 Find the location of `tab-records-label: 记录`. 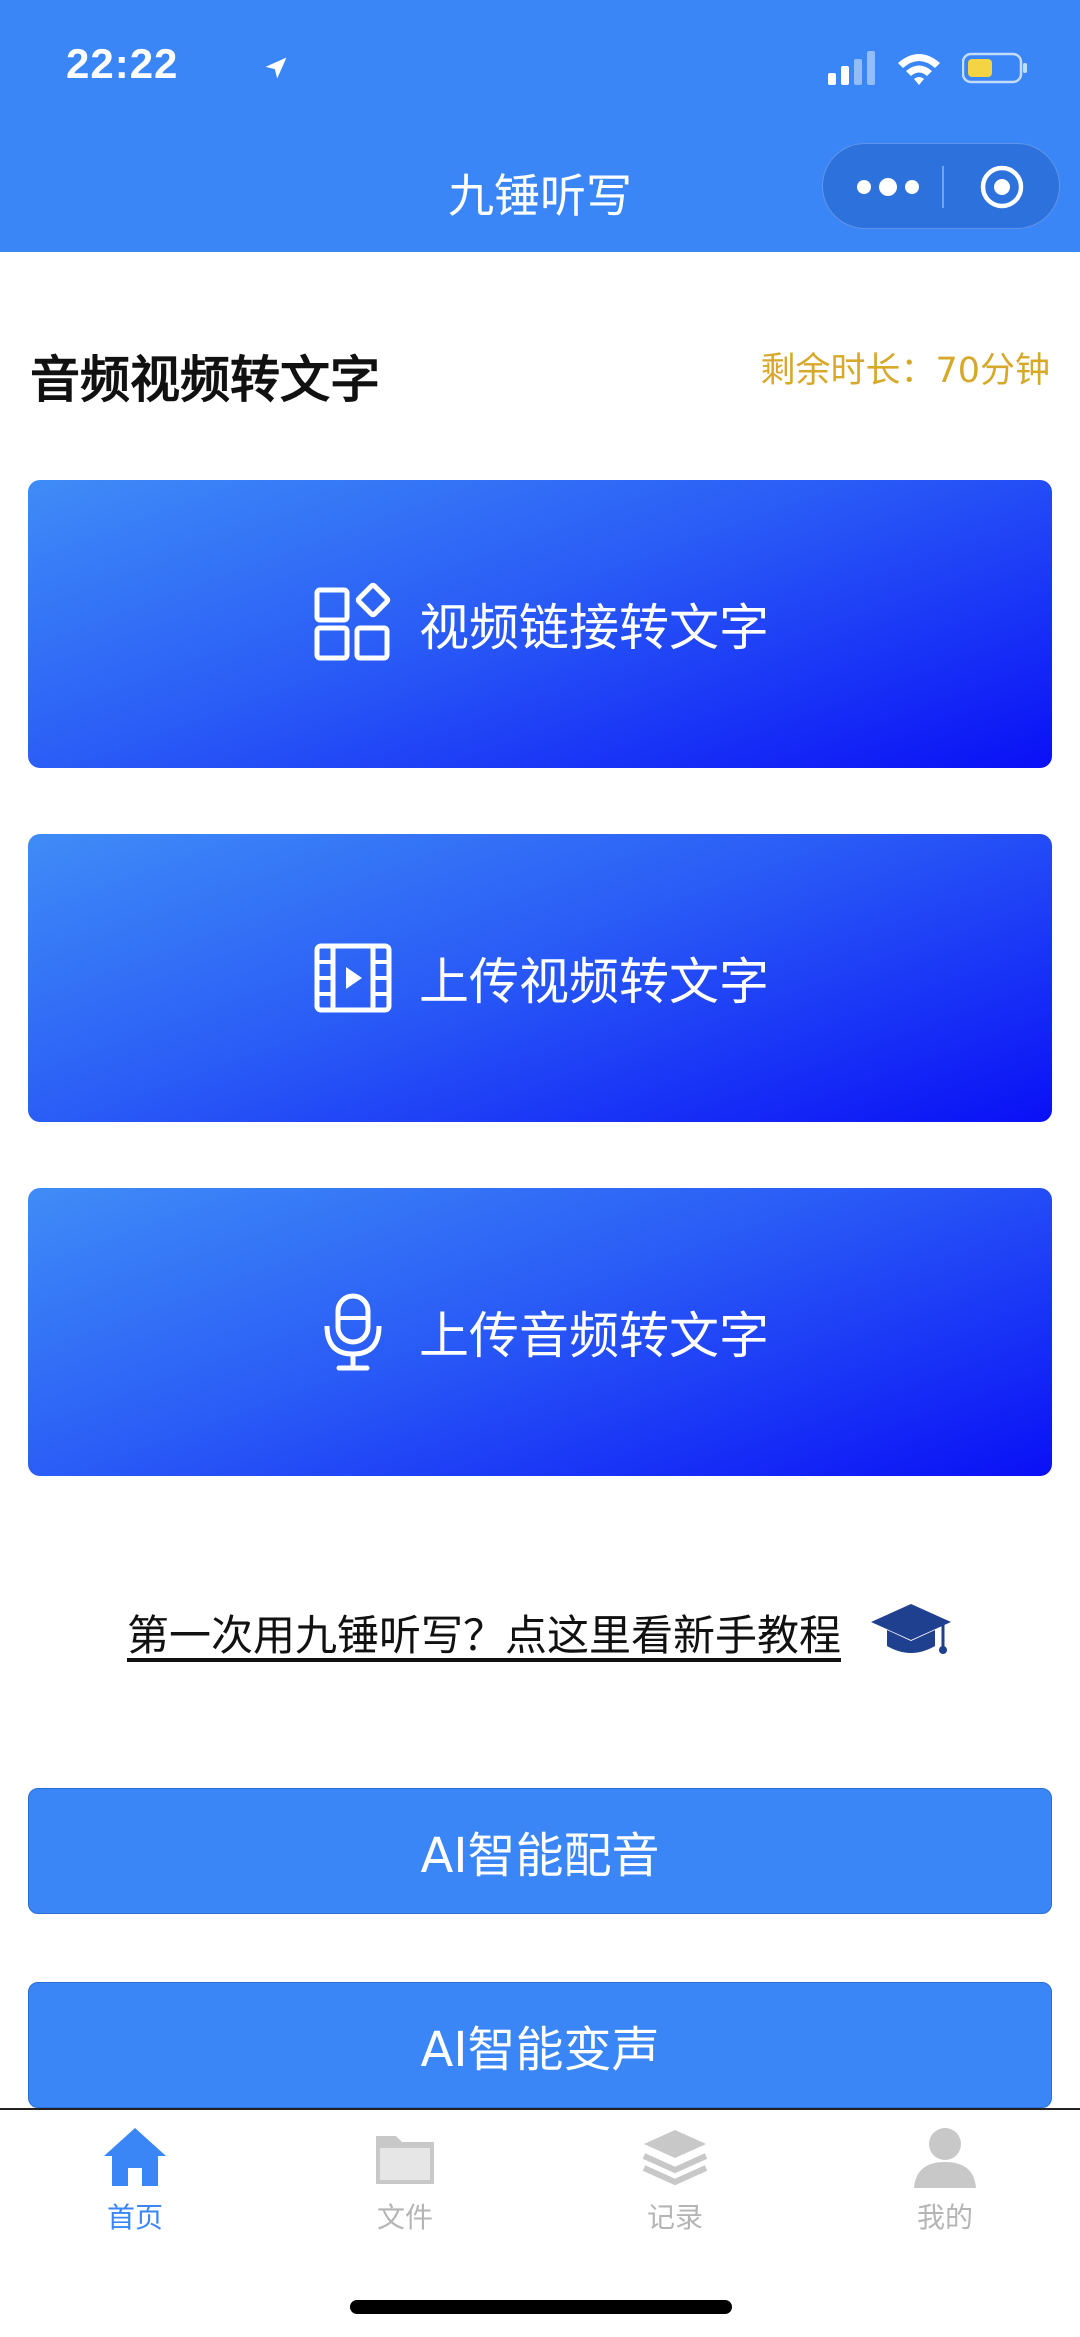

tab-records-label: 记录 is located at coordinates (674, 2217).